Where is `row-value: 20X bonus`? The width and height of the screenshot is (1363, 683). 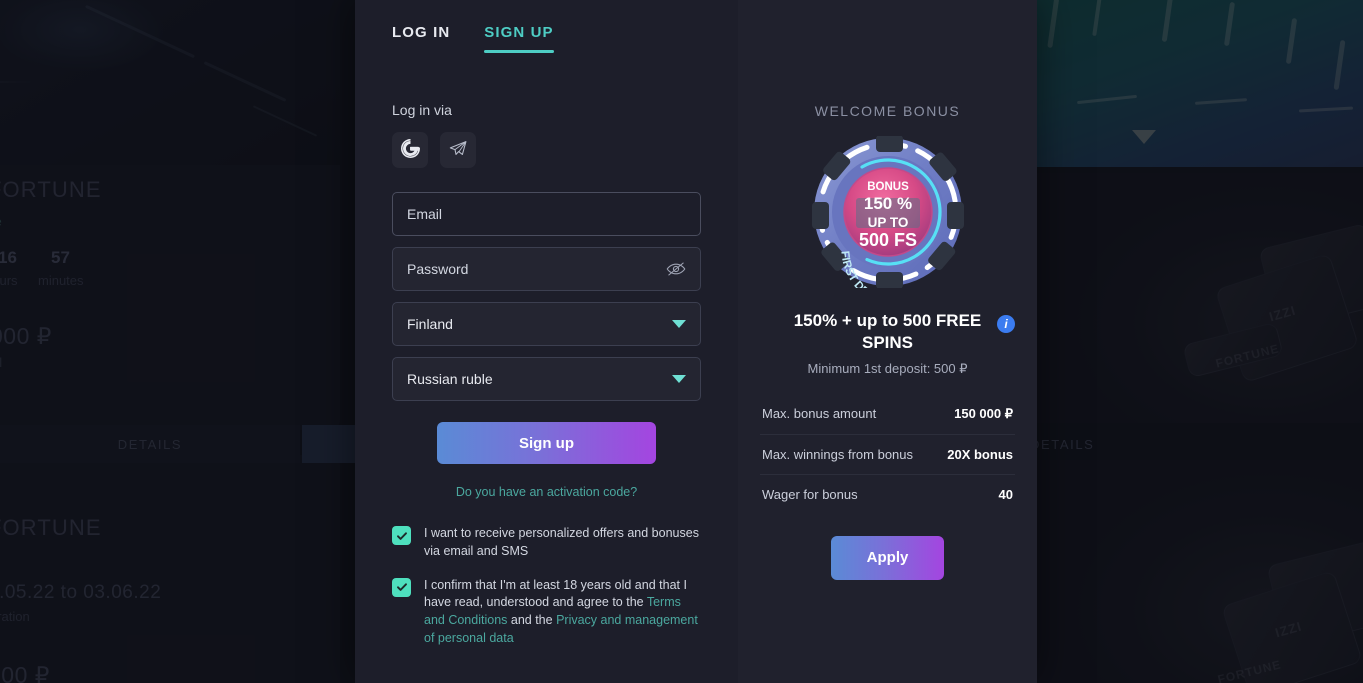
row-value: 20X bonus is located at coordinates (980, 454).